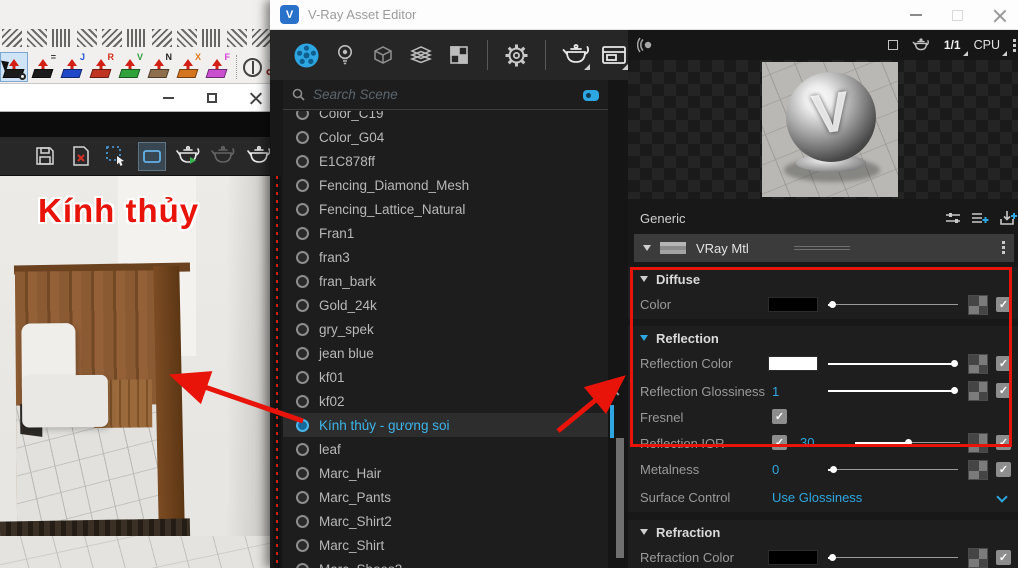 Image resolution: width=1018 pixels, height=568 pixels. I want to click on chevron-down-icon, so click(1002, 497).